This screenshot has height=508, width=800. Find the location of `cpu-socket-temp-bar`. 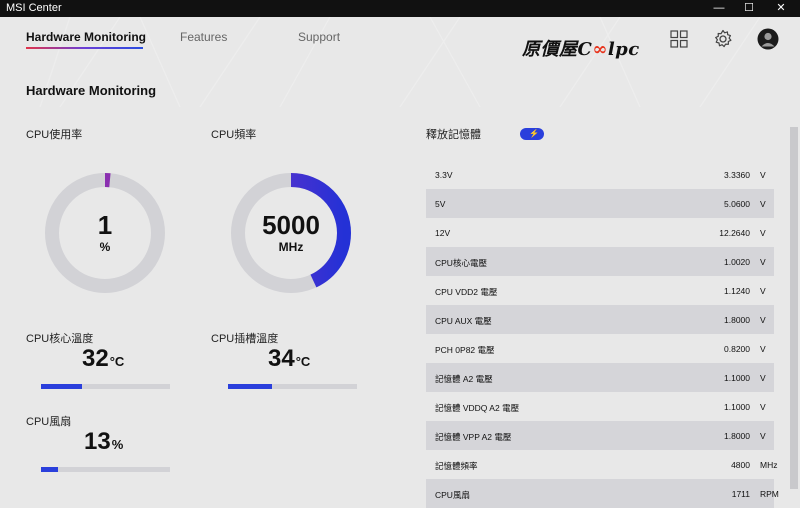

cpu-socket-temp-bar is located at coordinates (292, 386).